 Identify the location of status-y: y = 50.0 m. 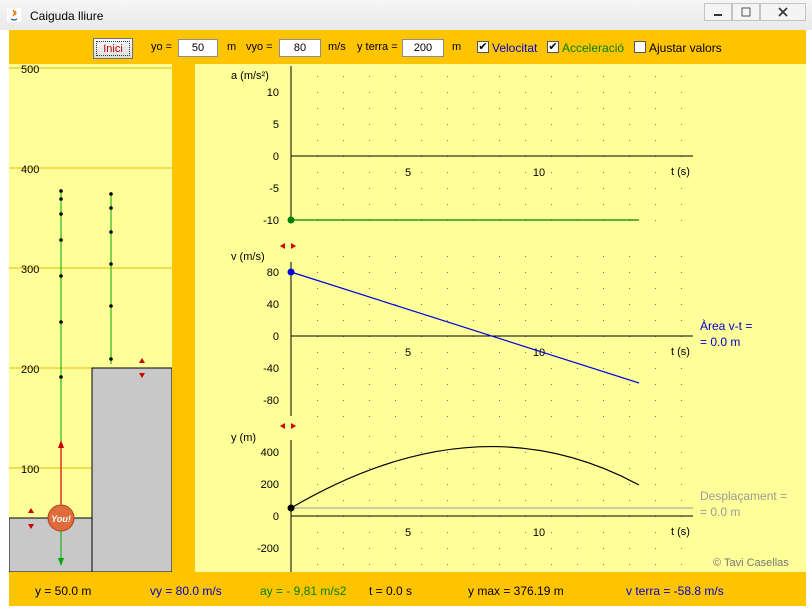
(63, 591).